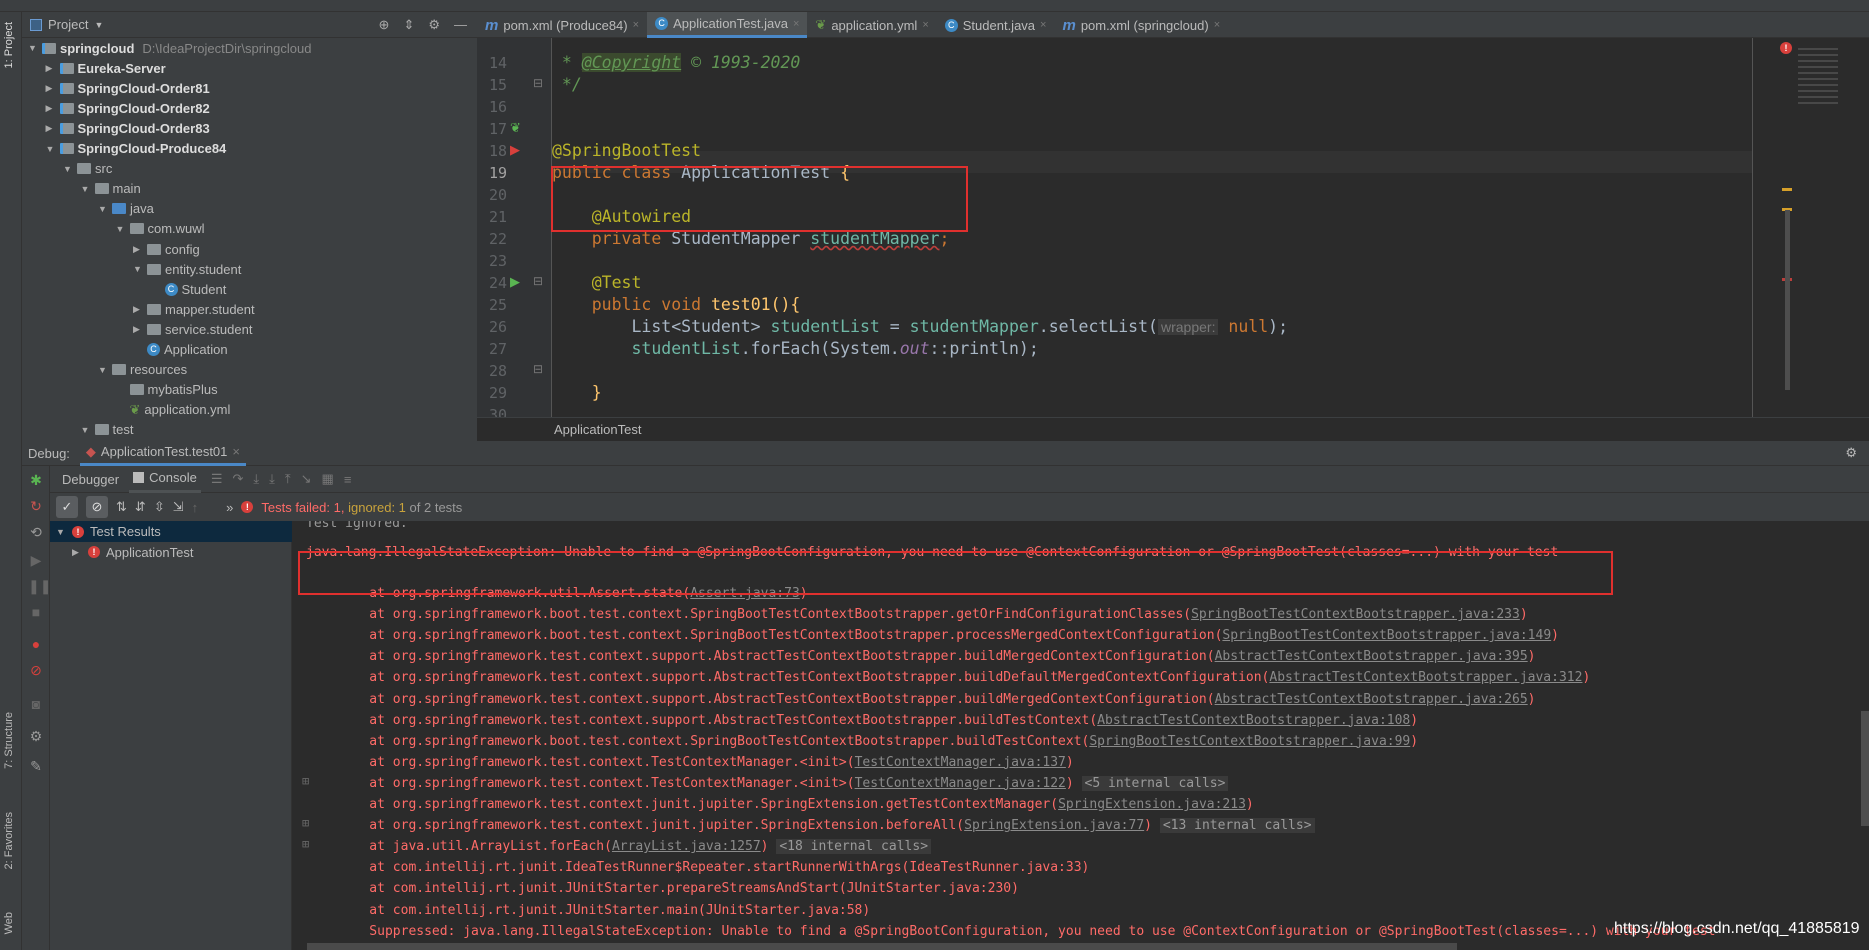 Image resolution: width=1869 pixels, height=950 pixels. I want to click on warning-marker, so click(1787, 189).